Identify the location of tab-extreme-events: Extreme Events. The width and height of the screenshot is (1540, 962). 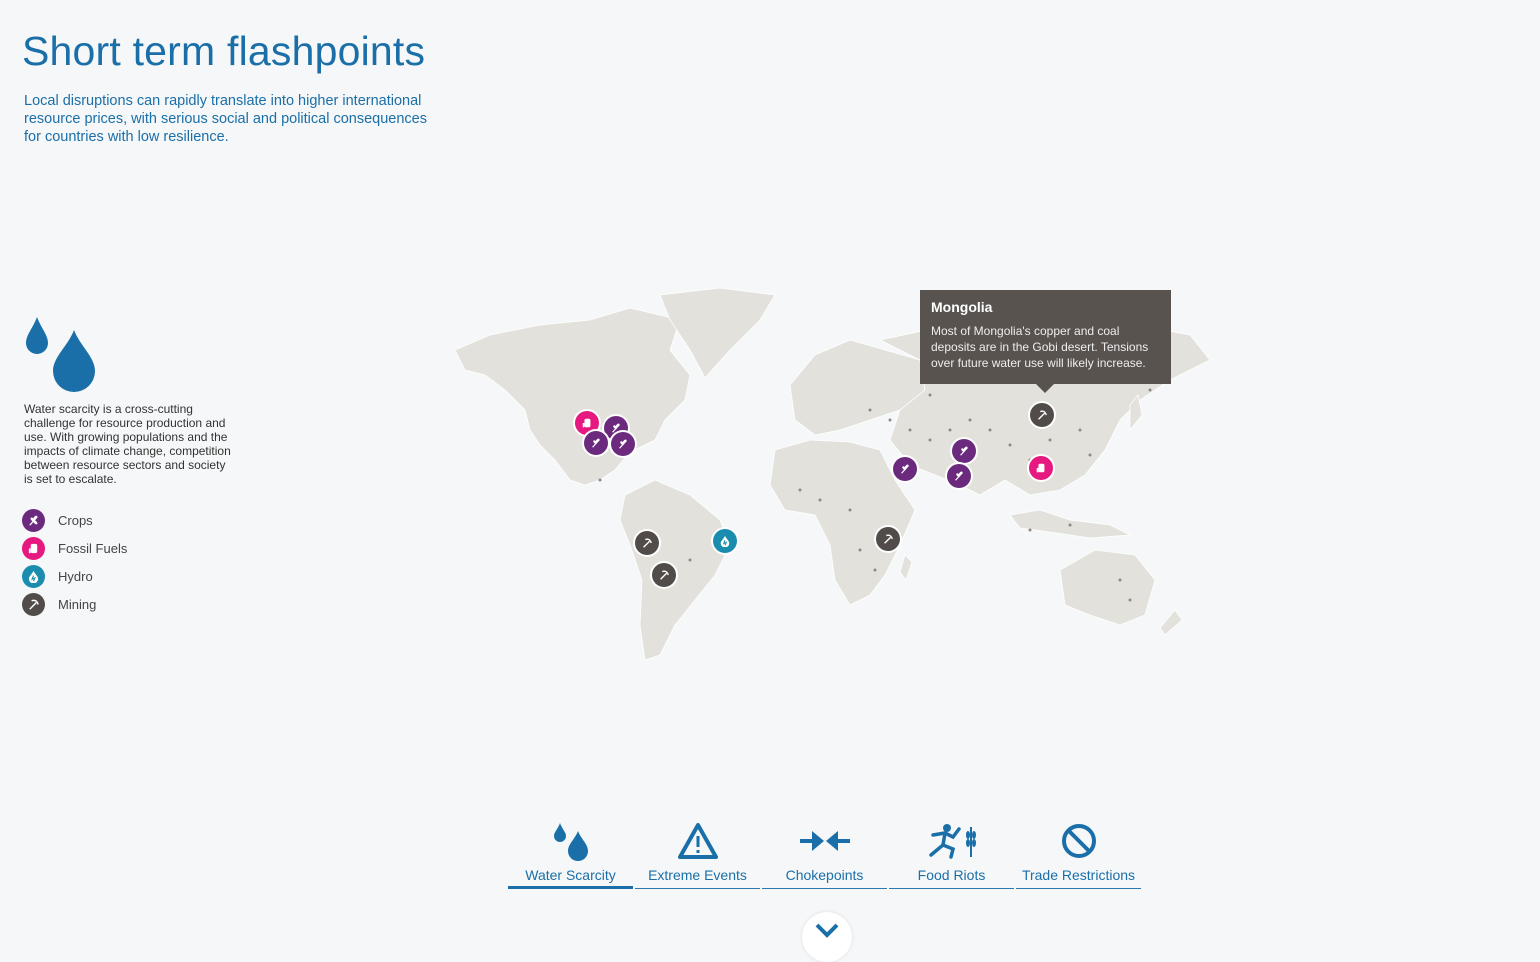
(697, 854).